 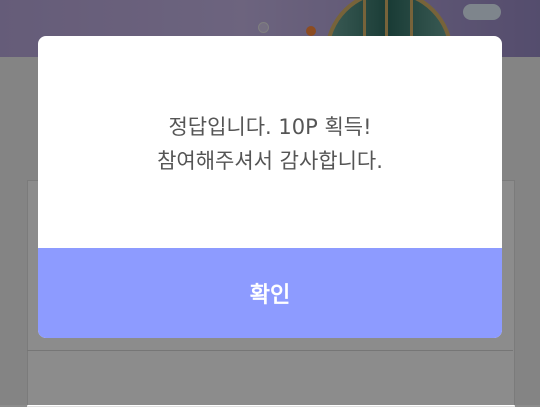 I want to click on message-line-1: 정답입니다. 10P 획득!, so click(x=270, y=127).